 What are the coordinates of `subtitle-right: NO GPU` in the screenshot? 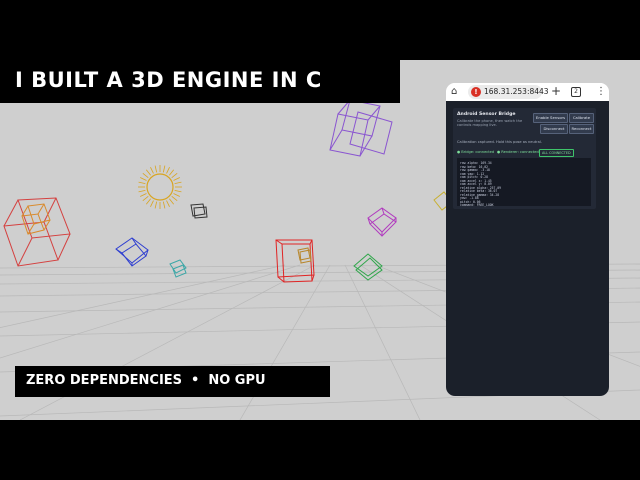 It's located at (237, 380).